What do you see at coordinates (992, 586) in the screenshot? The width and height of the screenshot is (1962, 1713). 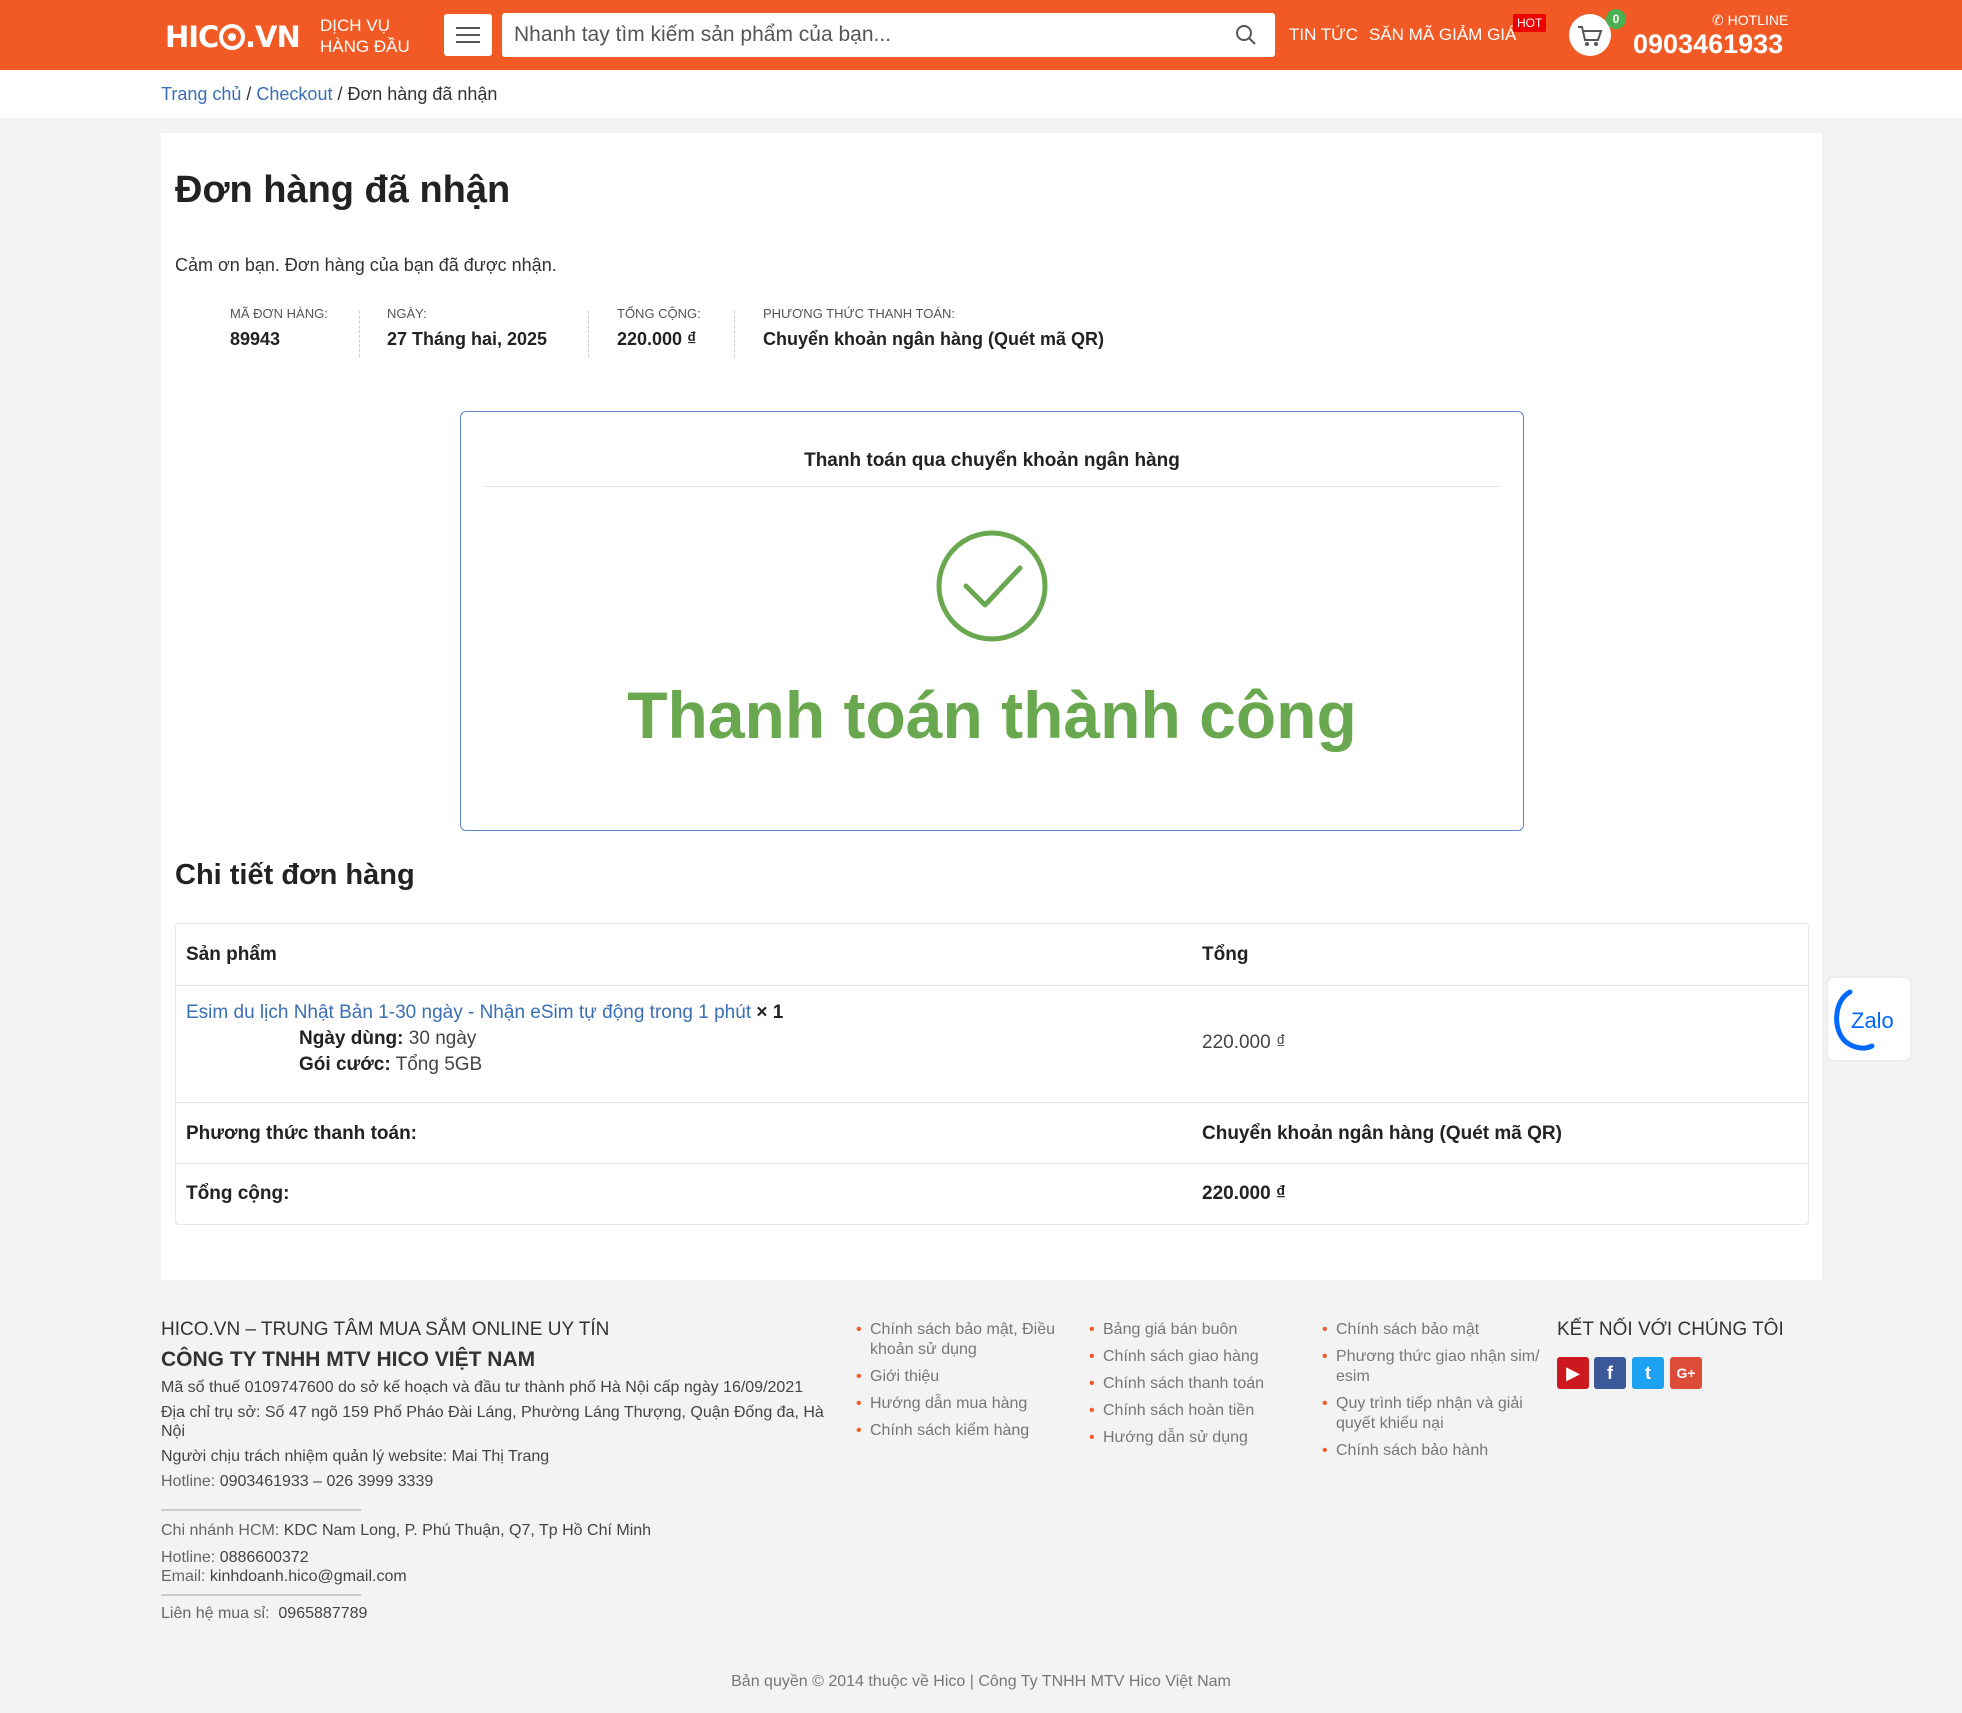 I see `check-circle-icon` at bounding box center [992, 586].